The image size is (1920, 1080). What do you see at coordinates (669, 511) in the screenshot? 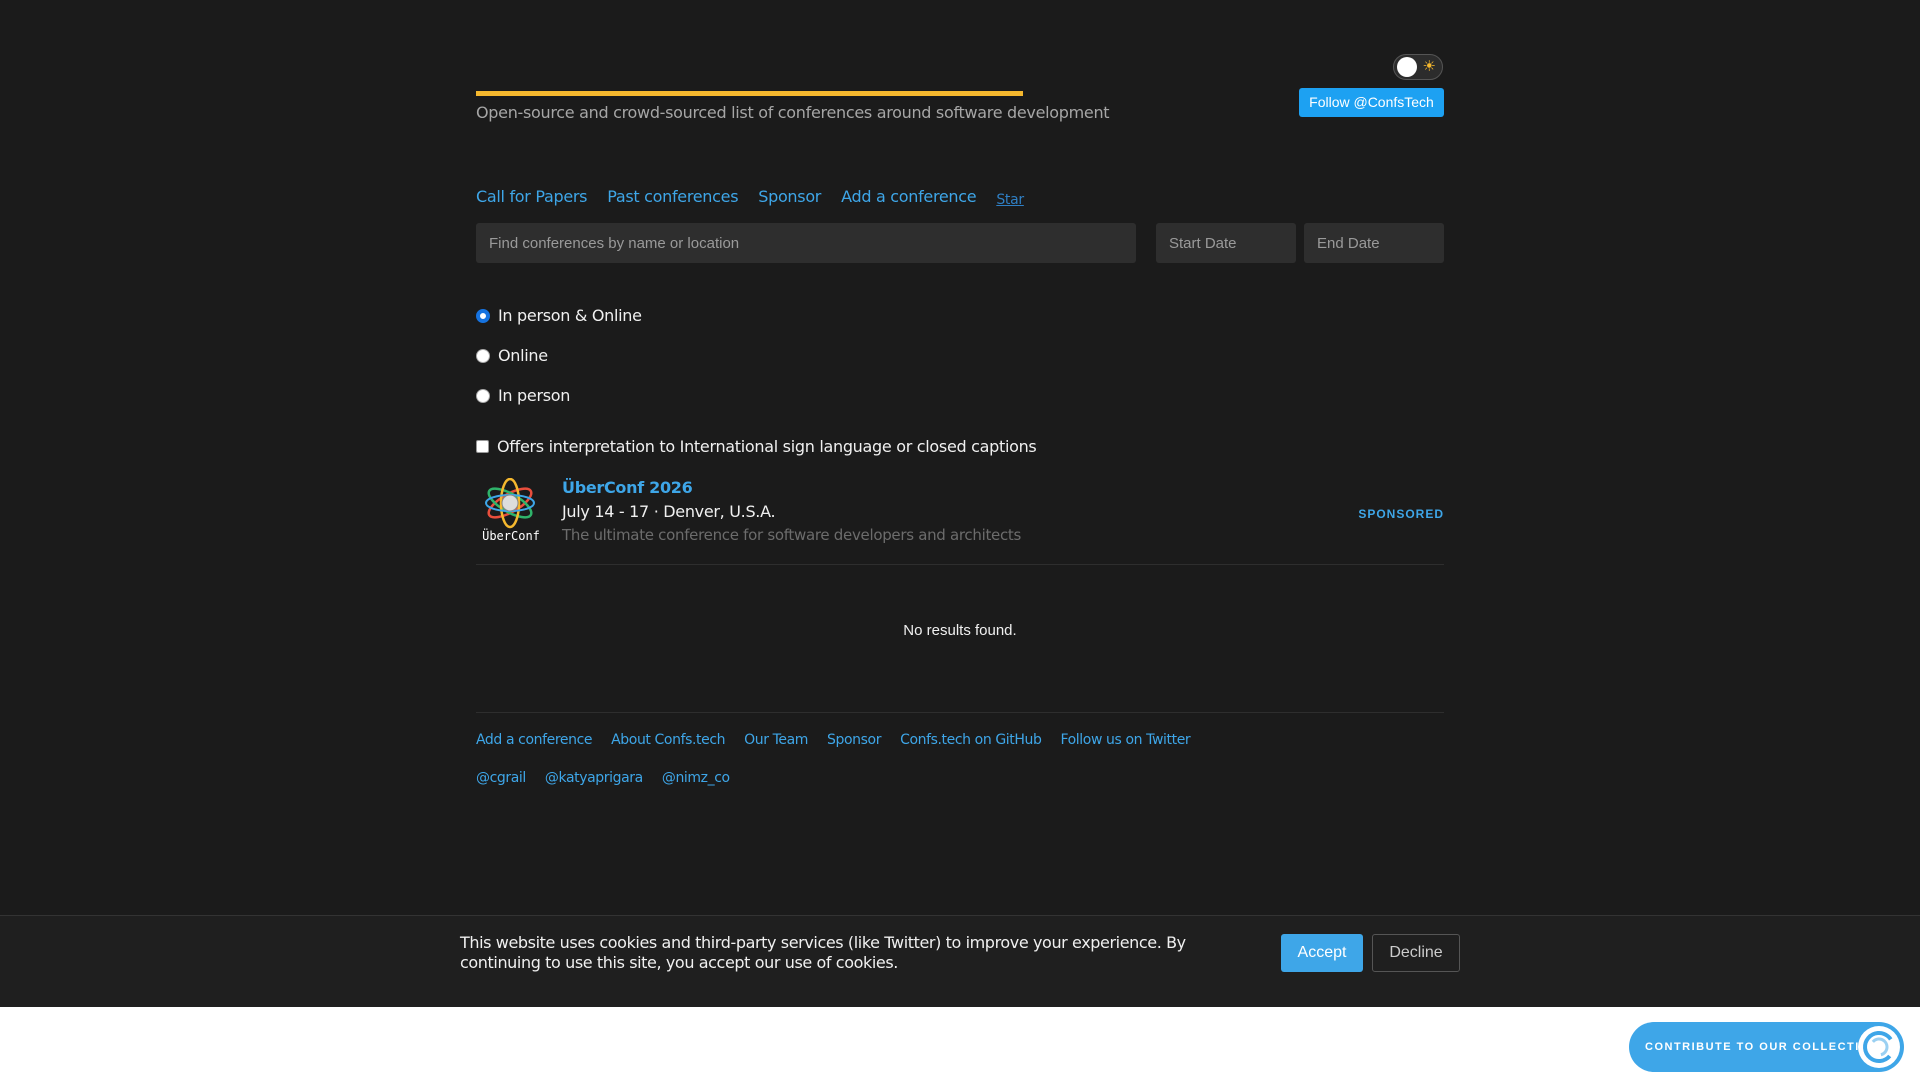
I see `sponsored-conference-meta: July 14 - 17 · Denver, U.S.A.` at bounding box center [669, 511].